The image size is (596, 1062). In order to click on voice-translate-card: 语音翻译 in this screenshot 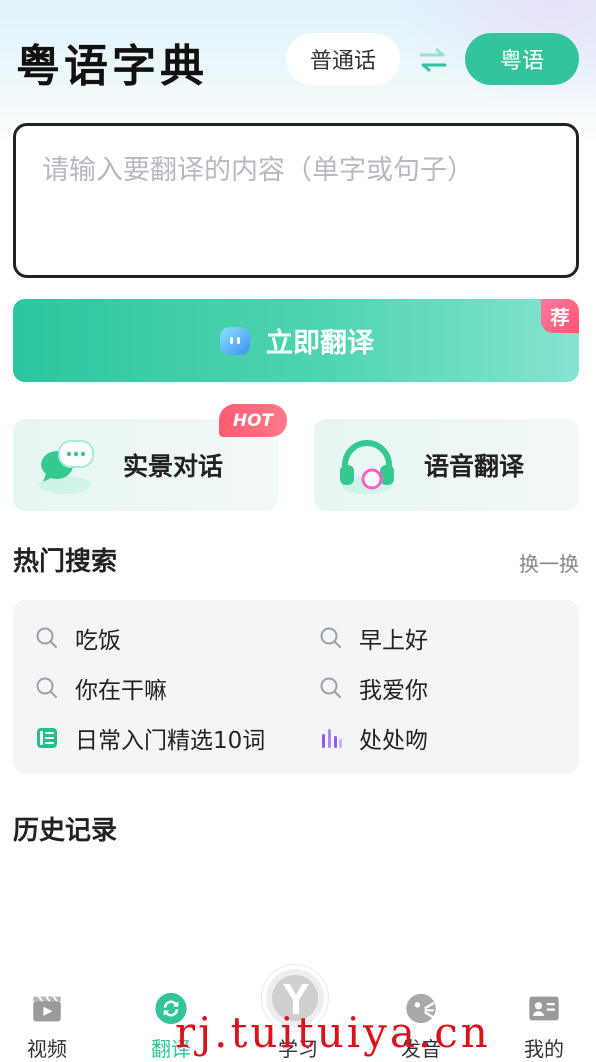, I will do `click(446, 465)`.